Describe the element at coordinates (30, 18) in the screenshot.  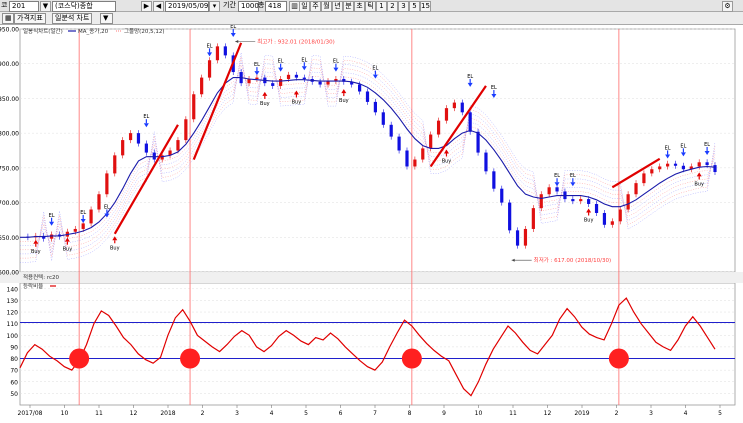
I see `tab-price-indicator: 가격지표` at that location.